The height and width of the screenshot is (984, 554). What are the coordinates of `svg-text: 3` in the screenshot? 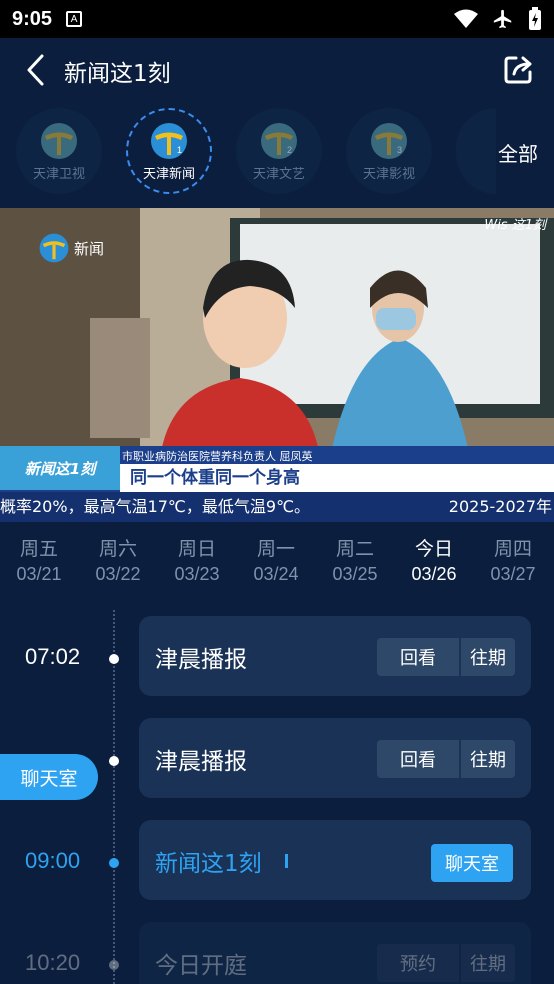 It's located at (399, 150).